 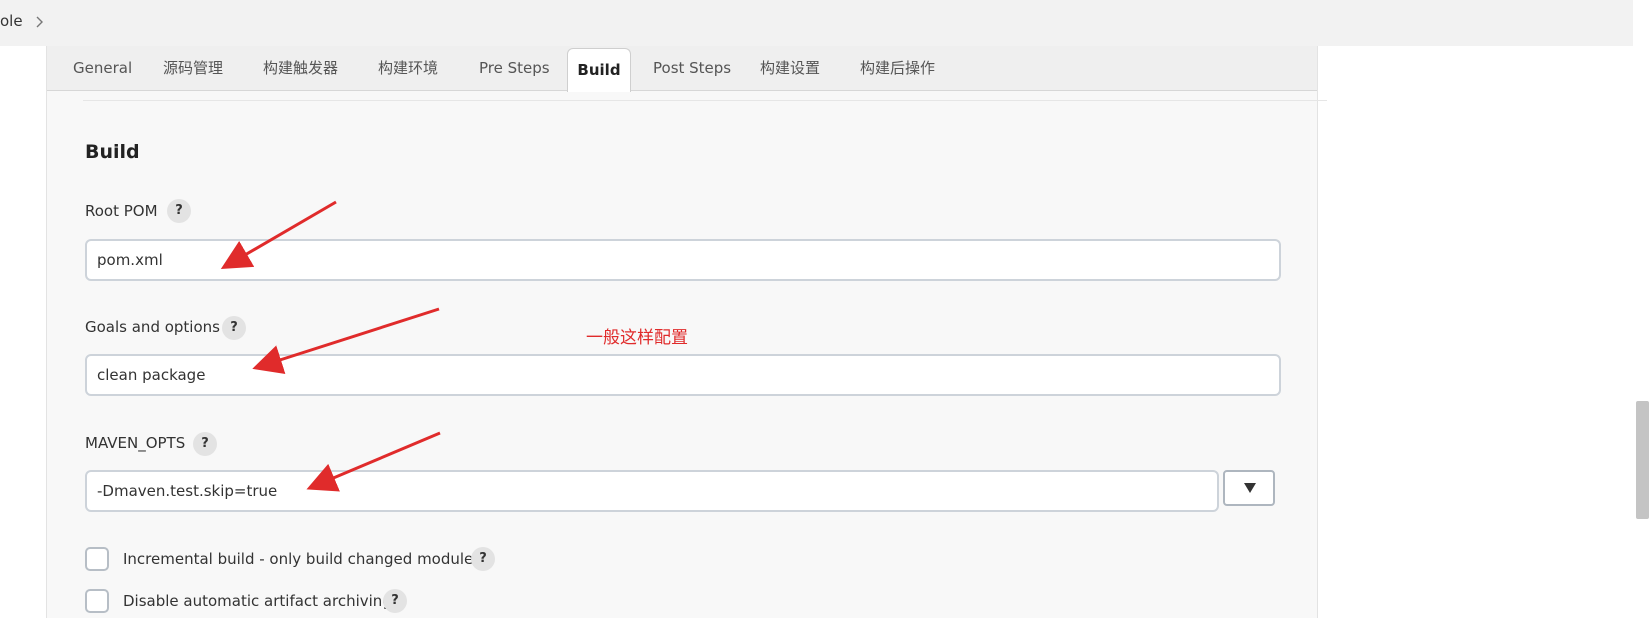 What do you see at coordinates (112, 152) in the screenshot?
I see `section-title: Build` at bounding box center [112, 152].